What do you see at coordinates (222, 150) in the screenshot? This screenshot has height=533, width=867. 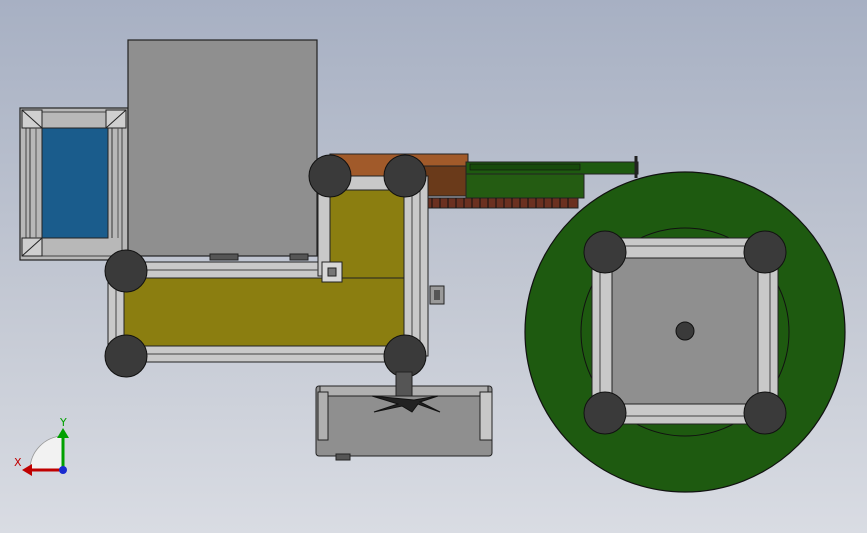 I see `gray-enclosure-box` at bounding box center [222, 150].